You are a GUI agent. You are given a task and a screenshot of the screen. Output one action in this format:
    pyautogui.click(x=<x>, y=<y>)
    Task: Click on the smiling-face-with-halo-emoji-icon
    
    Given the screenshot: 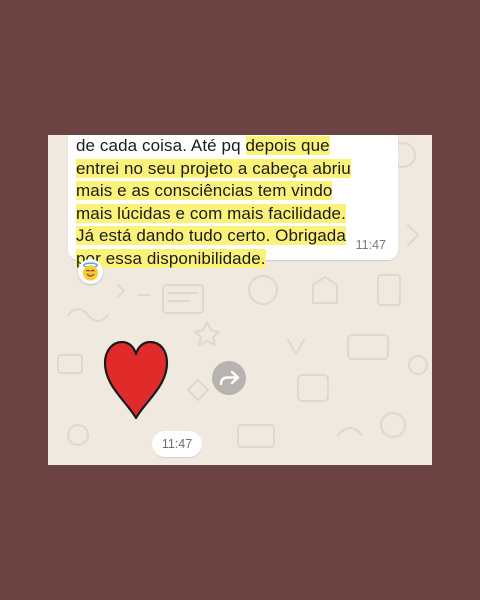 What is the action you would take?
    pyautogui.click(x=90, y=271)
    